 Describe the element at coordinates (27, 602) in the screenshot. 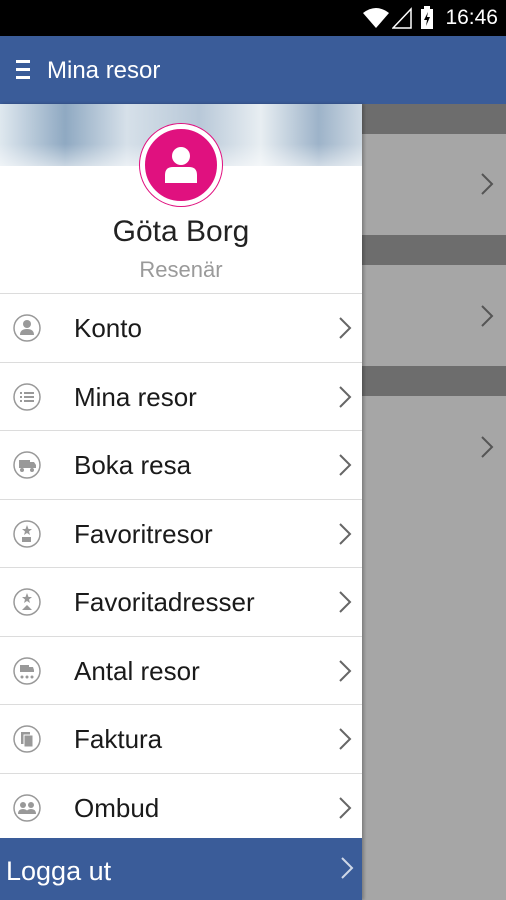

I see `favorite-address-icon` at that location.